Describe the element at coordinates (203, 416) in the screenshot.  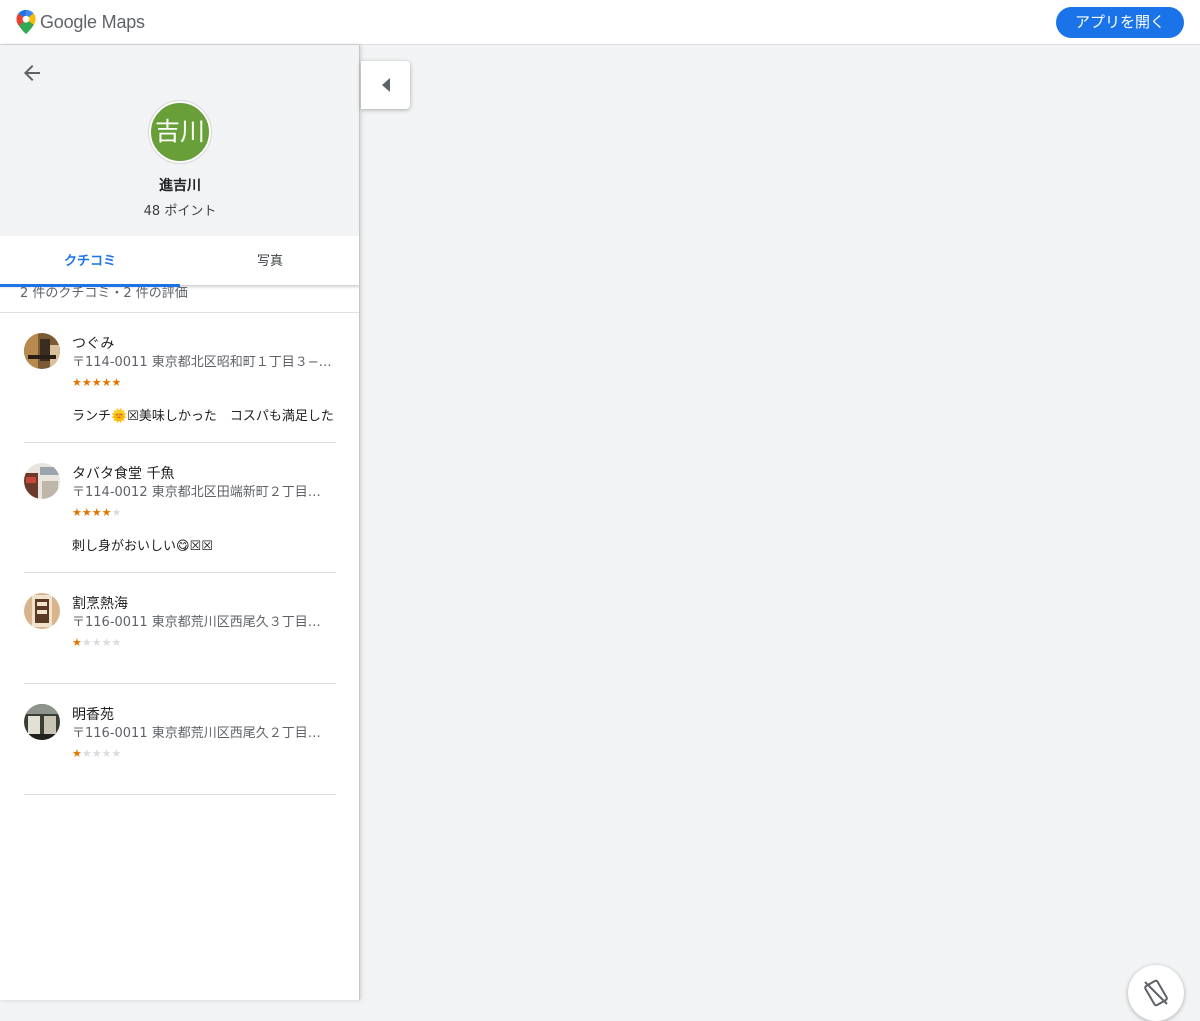
I see `review-text: ランチ🌞☒美味しかった コスパも満足した` at that location.